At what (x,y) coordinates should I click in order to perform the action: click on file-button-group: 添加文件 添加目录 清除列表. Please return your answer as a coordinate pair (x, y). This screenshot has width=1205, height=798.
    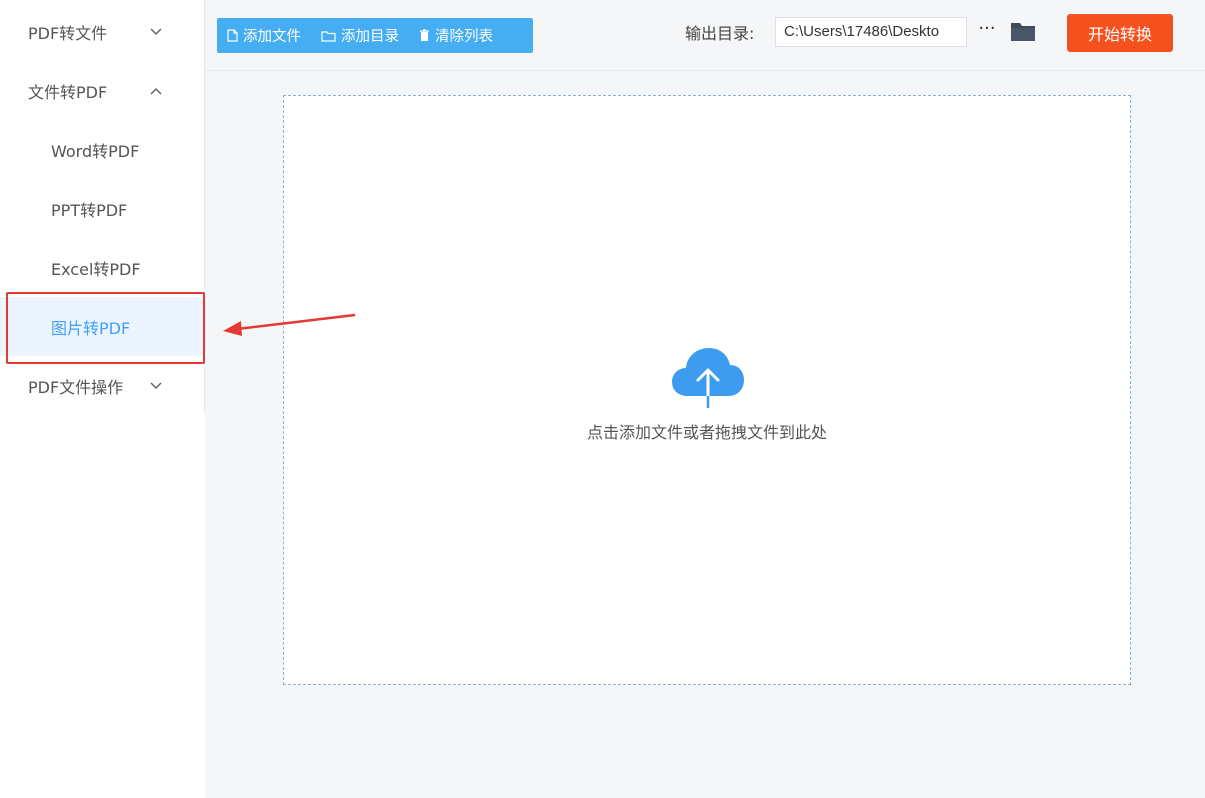
    Looking at the image, I should click on (375, 35).